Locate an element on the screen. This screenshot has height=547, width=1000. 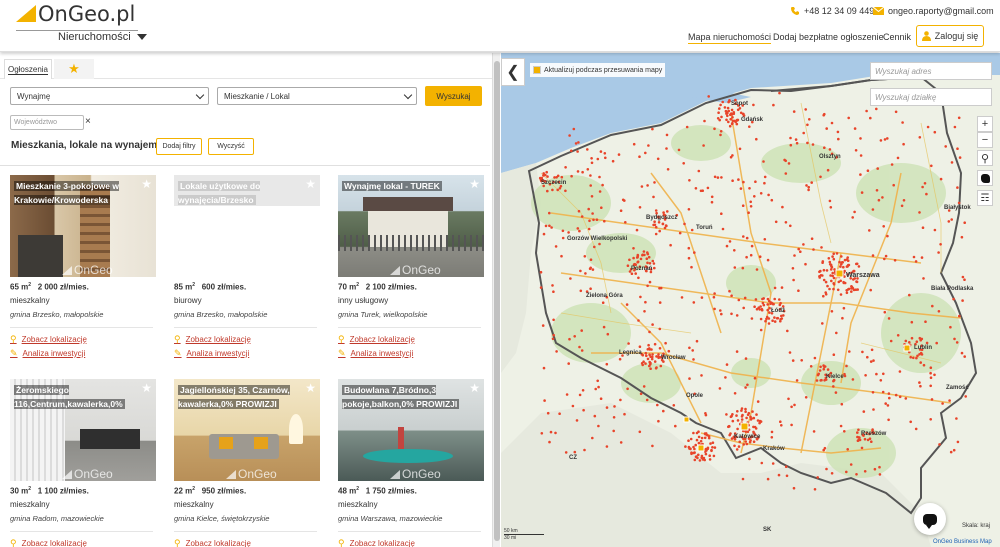
map-attribution: OnGeo Business Map is located at coordinates (962, 542).